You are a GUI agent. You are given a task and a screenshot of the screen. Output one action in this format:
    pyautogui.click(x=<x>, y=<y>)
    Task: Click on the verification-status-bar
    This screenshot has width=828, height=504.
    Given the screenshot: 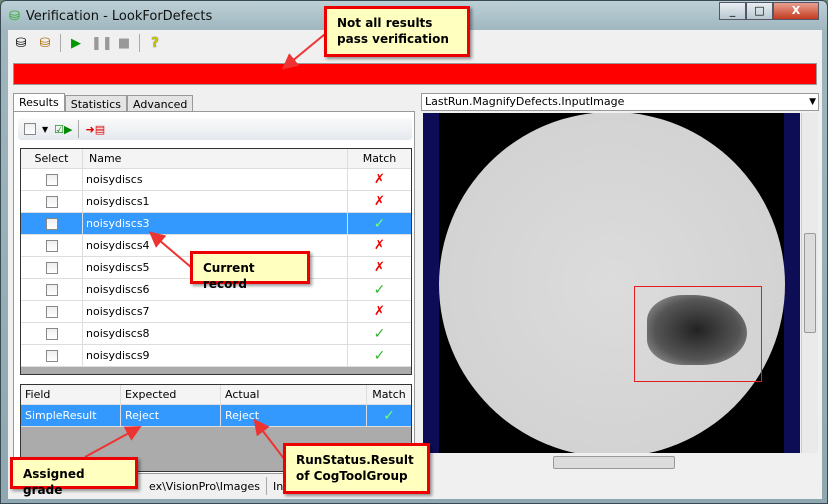 What is the action you would take?
    pyautogui.click(x=415, y=74)
    